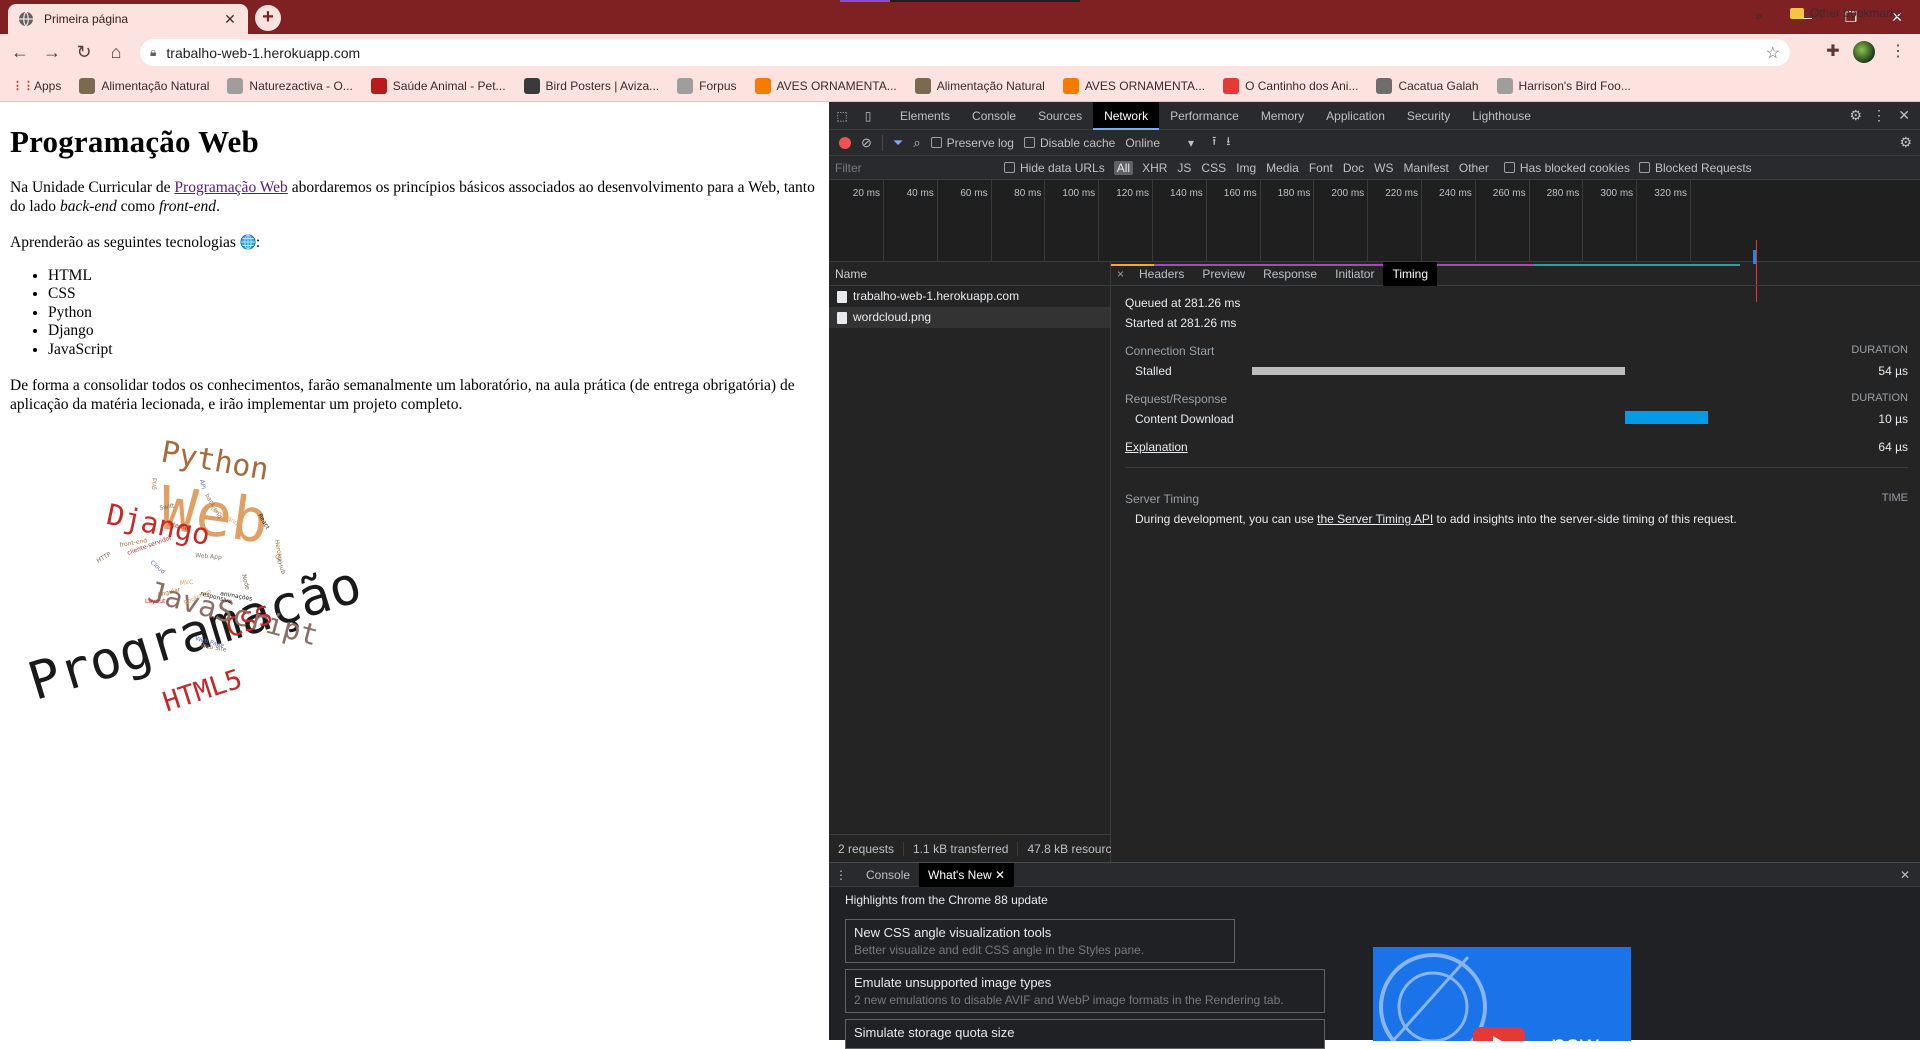 The image size is (1920, 1049). What do you see at coordinates (531, 85) in the screenshot?
I see `bird-icon` at bounding box center [531, 85].